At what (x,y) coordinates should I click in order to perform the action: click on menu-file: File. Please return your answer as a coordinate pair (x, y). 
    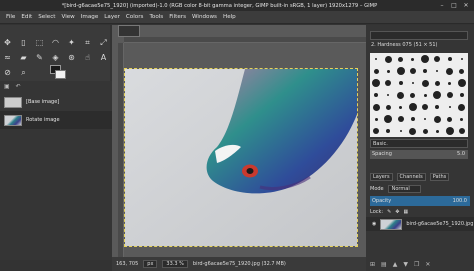
    Looking at the image, I should click on (10, 17).